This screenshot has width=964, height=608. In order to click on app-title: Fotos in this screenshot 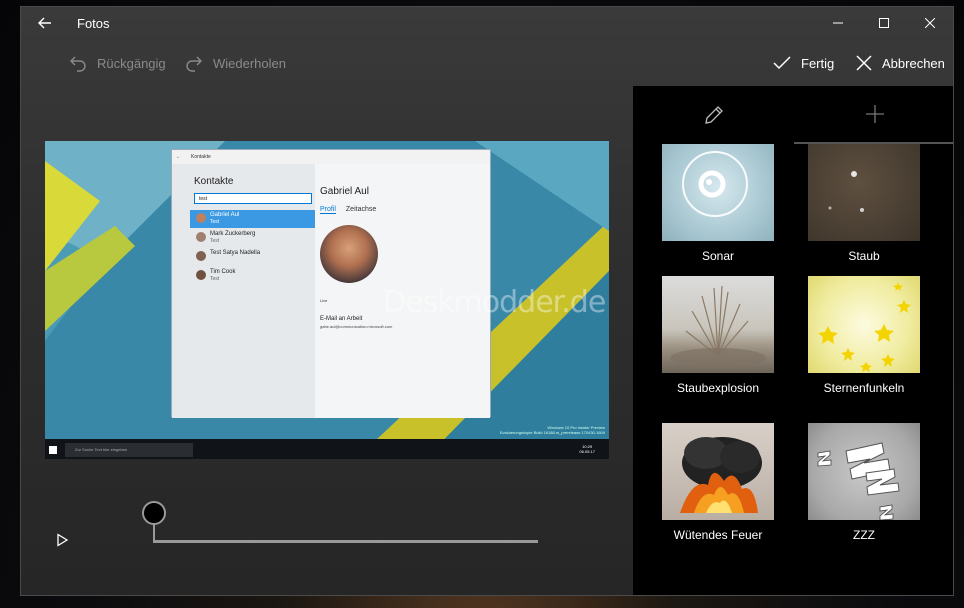, I will do `click(93, 23)`.